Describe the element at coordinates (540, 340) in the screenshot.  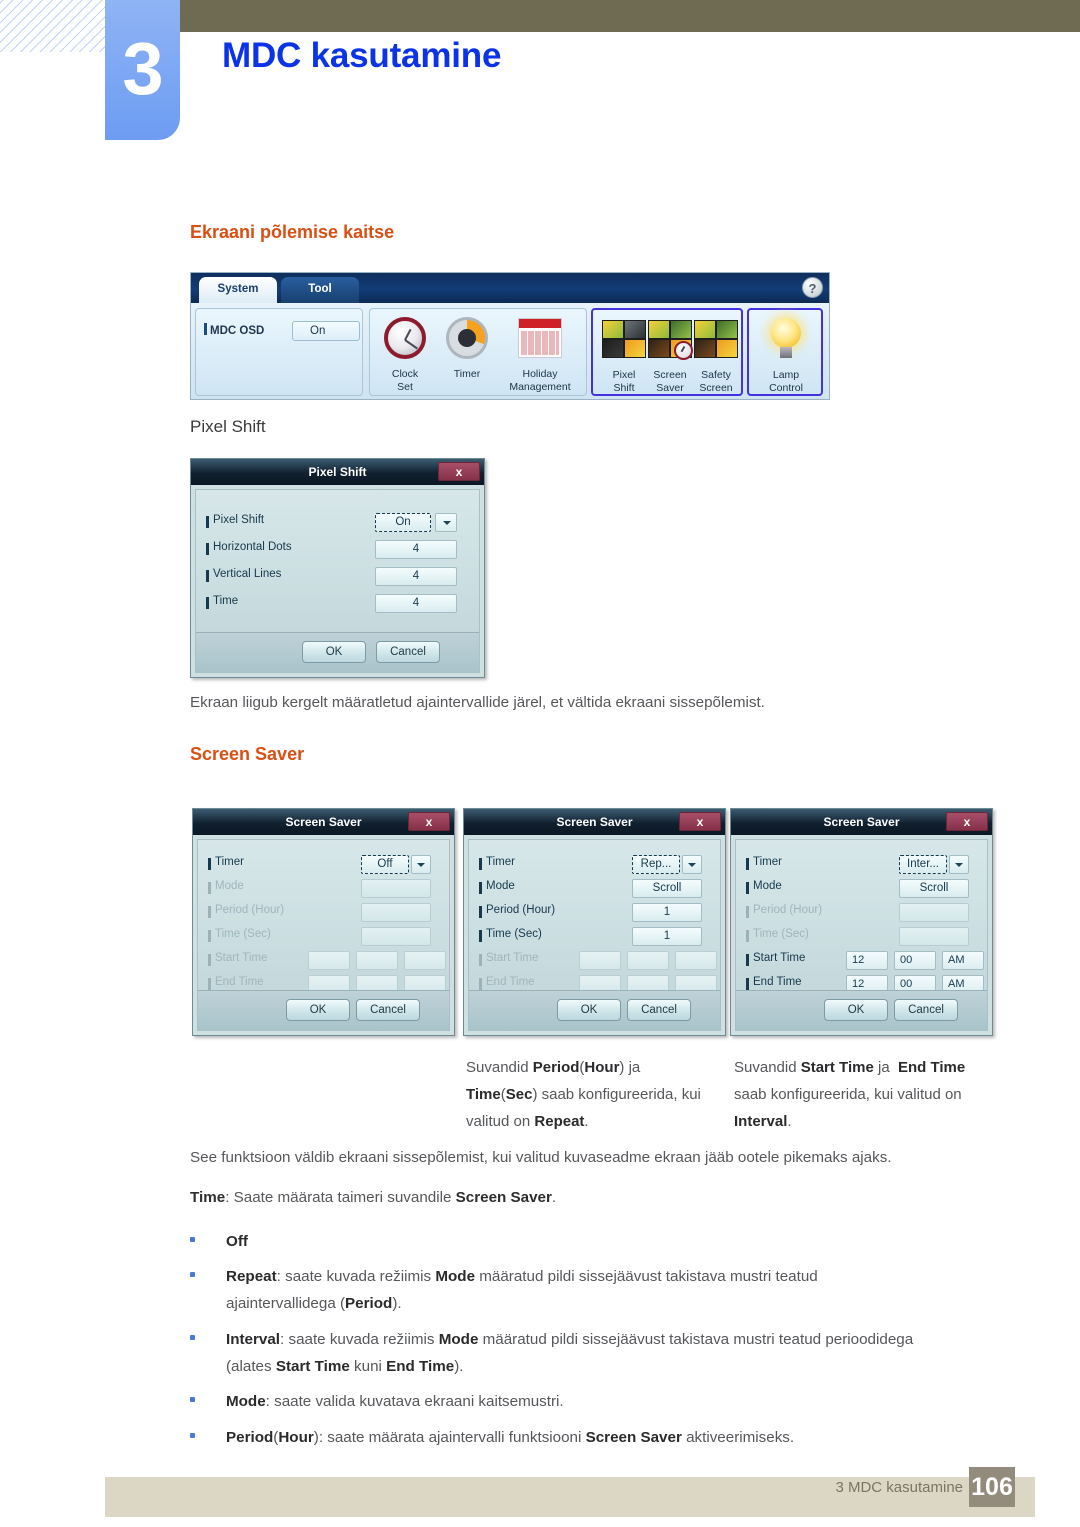
I see `holiday-management-icon` at that location.